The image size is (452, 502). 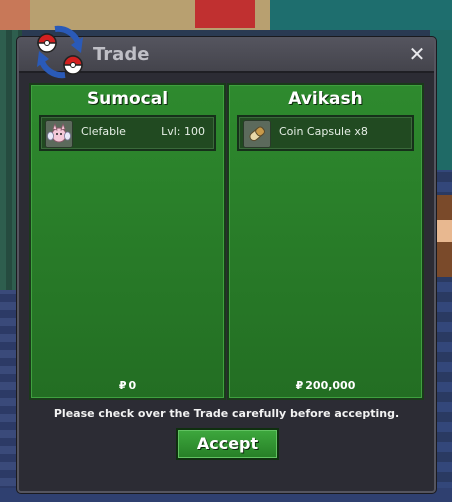 I want to click on pokemon-name: Clefable, so click(x=103, y=131).